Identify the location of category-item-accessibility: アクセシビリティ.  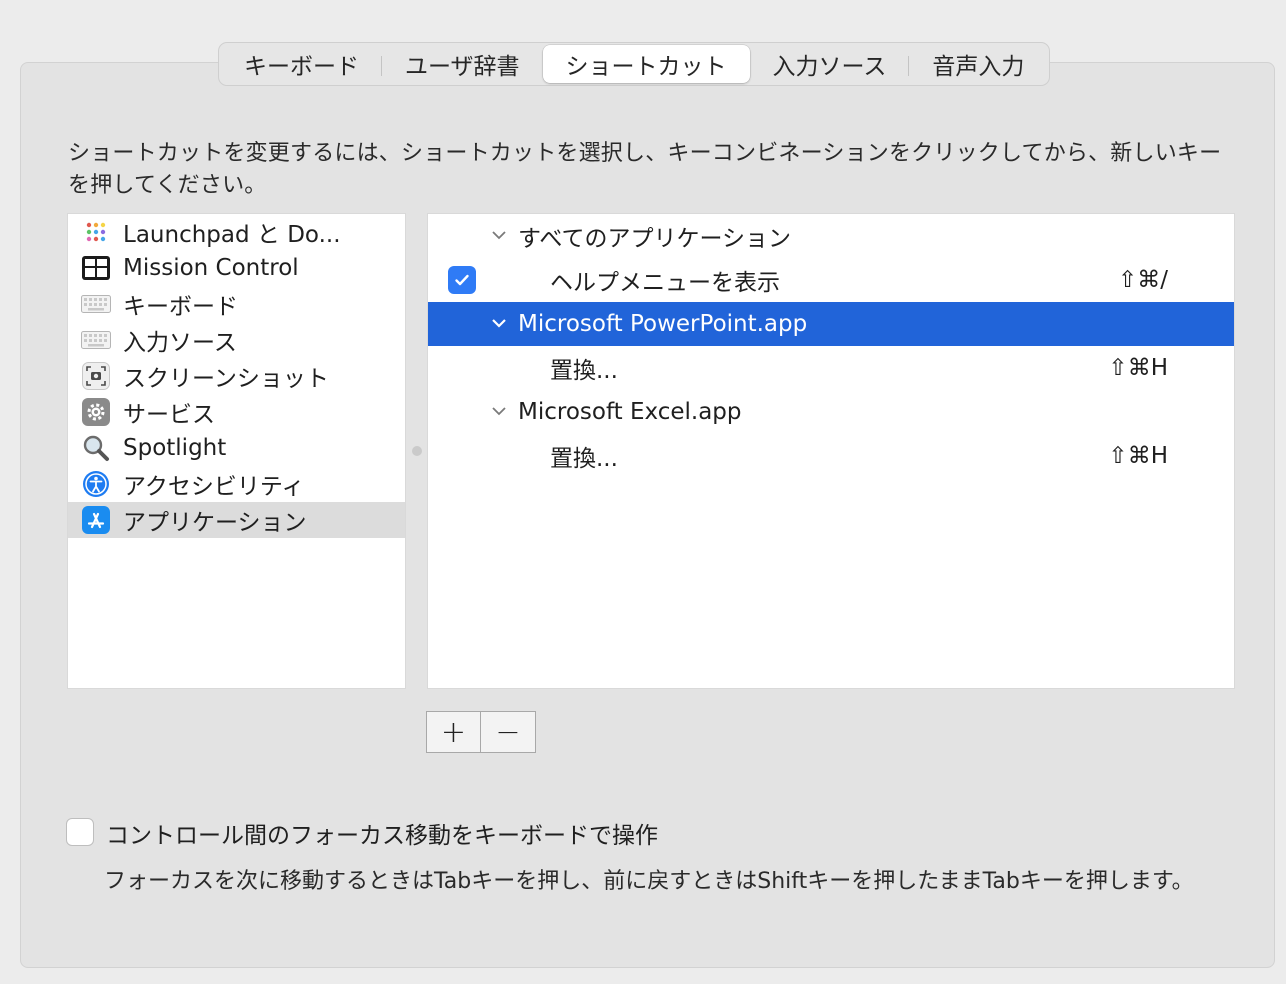
(236, 484).